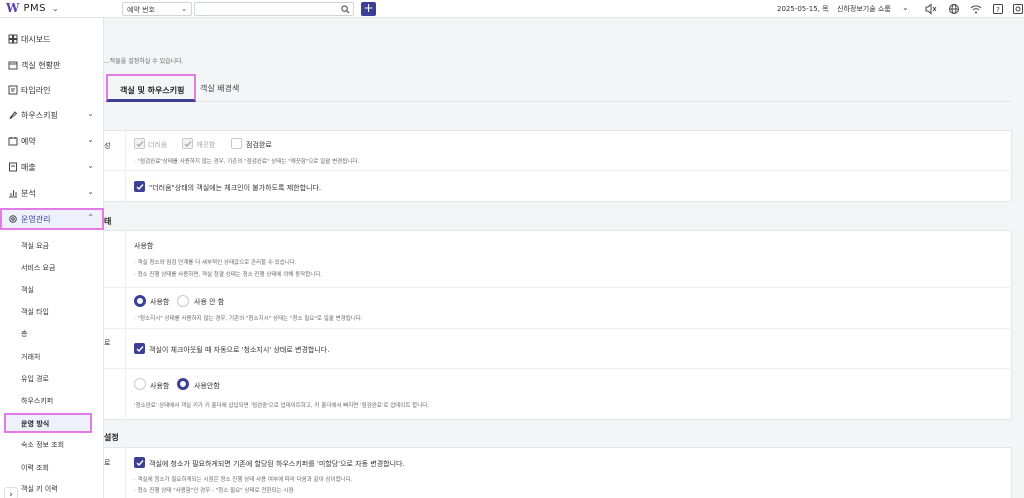 The height and width of the screenshot is (498, 1024). Describe the element at coordinates (803, 9) in the screenshot. I see `current-date: 2025-05-15, 목` at that location.